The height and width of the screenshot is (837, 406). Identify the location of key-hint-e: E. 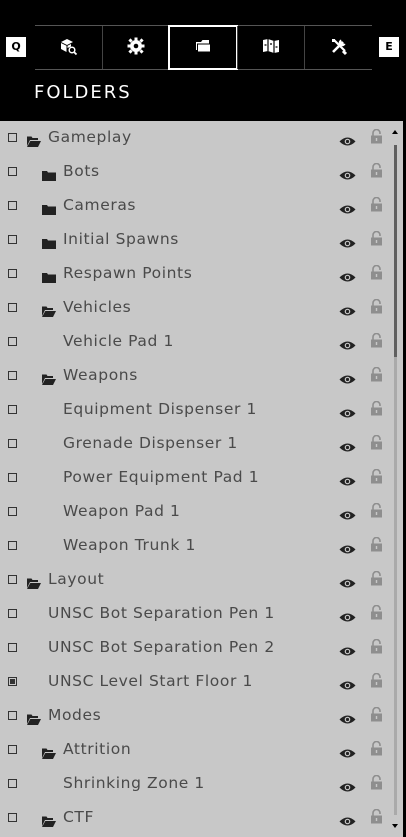
(389, 47).